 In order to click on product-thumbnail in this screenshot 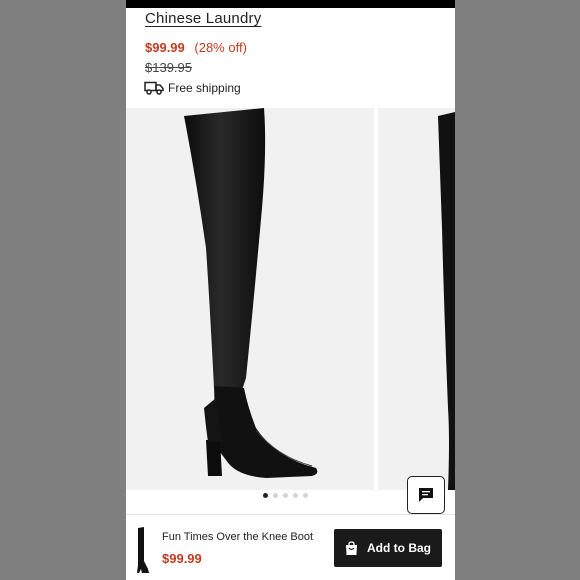, I will do `click(143, 550)`.